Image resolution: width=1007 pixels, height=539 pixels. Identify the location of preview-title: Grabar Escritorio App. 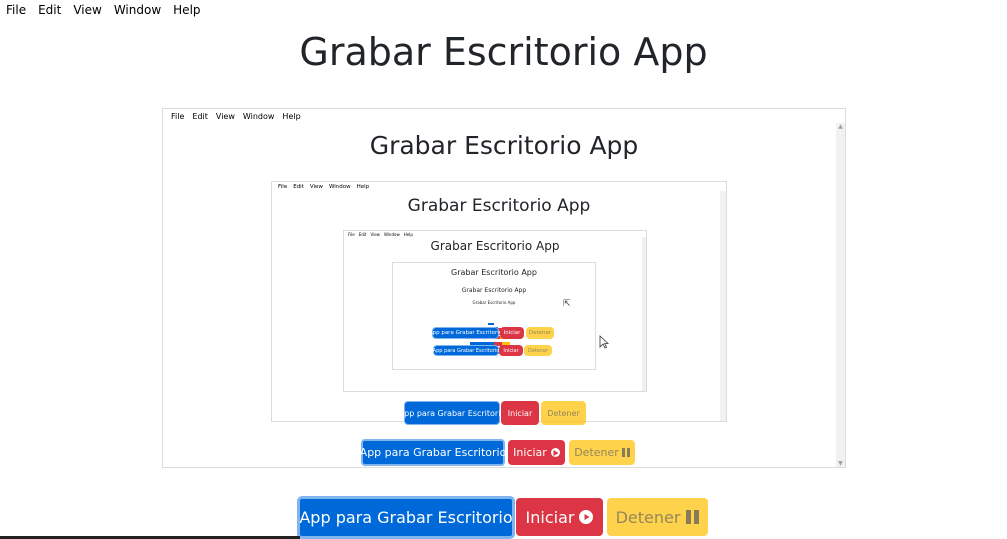
(504, 145).